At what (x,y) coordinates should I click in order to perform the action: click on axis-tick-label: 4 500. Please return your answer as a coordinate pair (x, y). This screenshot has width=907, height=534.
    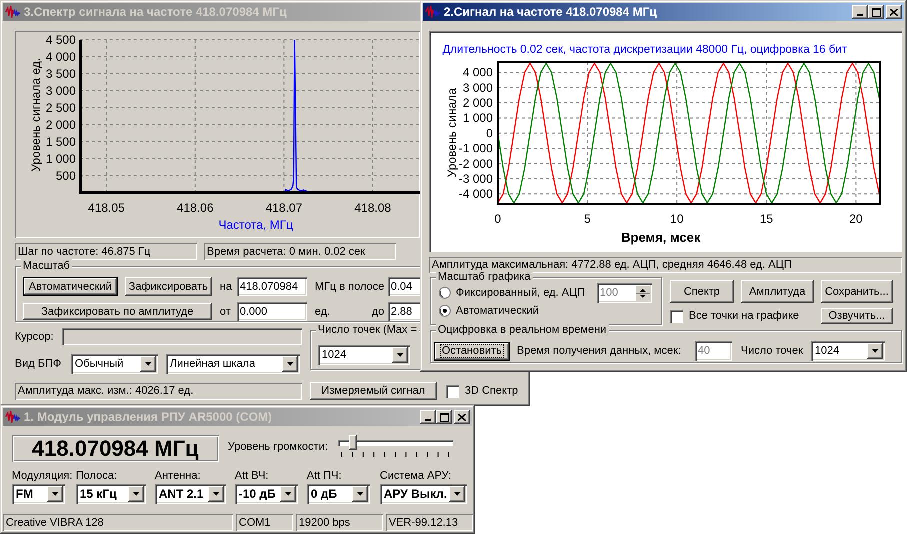
    Looking at the image, I should click on (61, 40).